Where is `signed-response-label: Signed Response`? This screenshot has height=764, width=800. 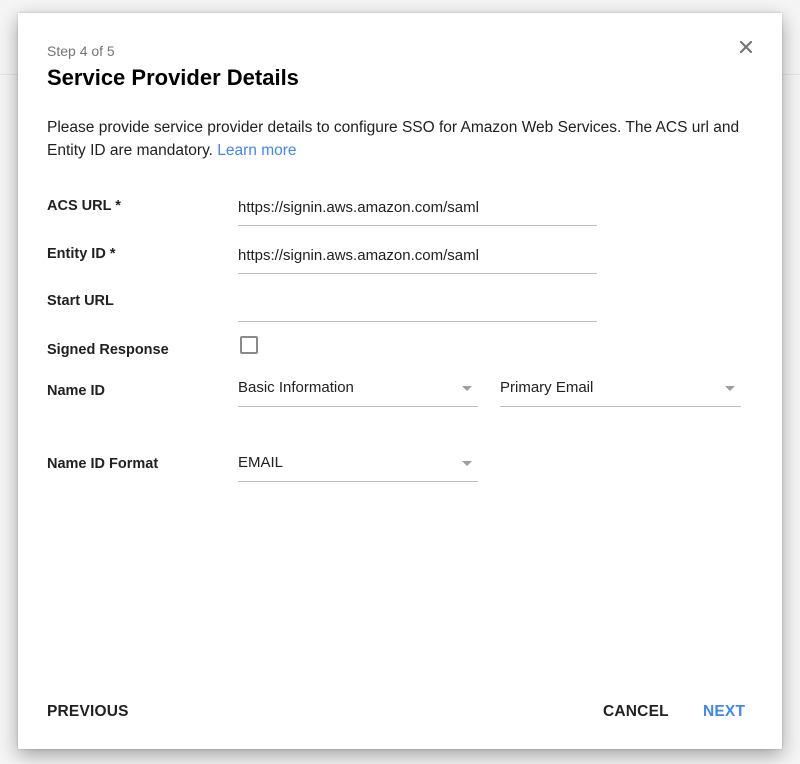
signed-response-label: Signed Response is located at coordinates (108, 350).